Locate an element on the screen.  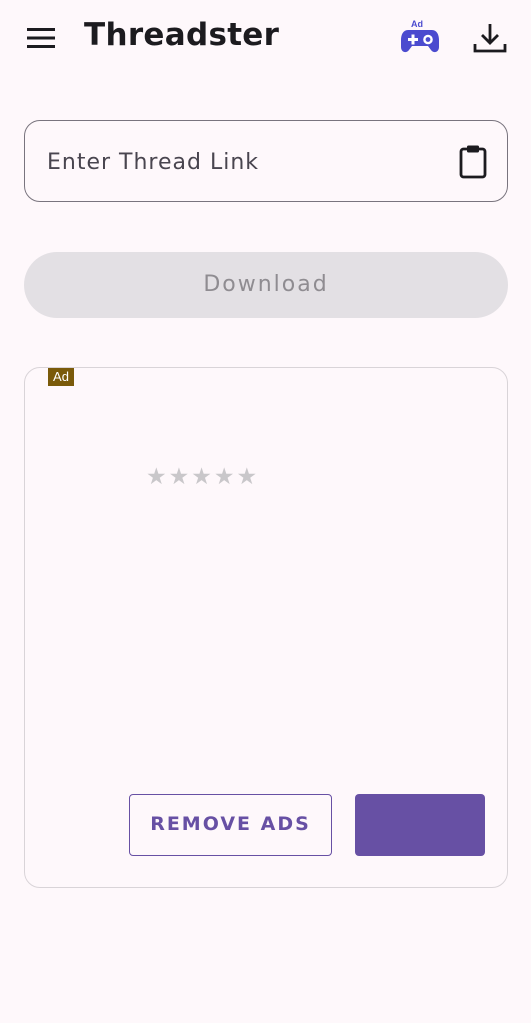
clipboard-icon is located at coordinates (473, 165).